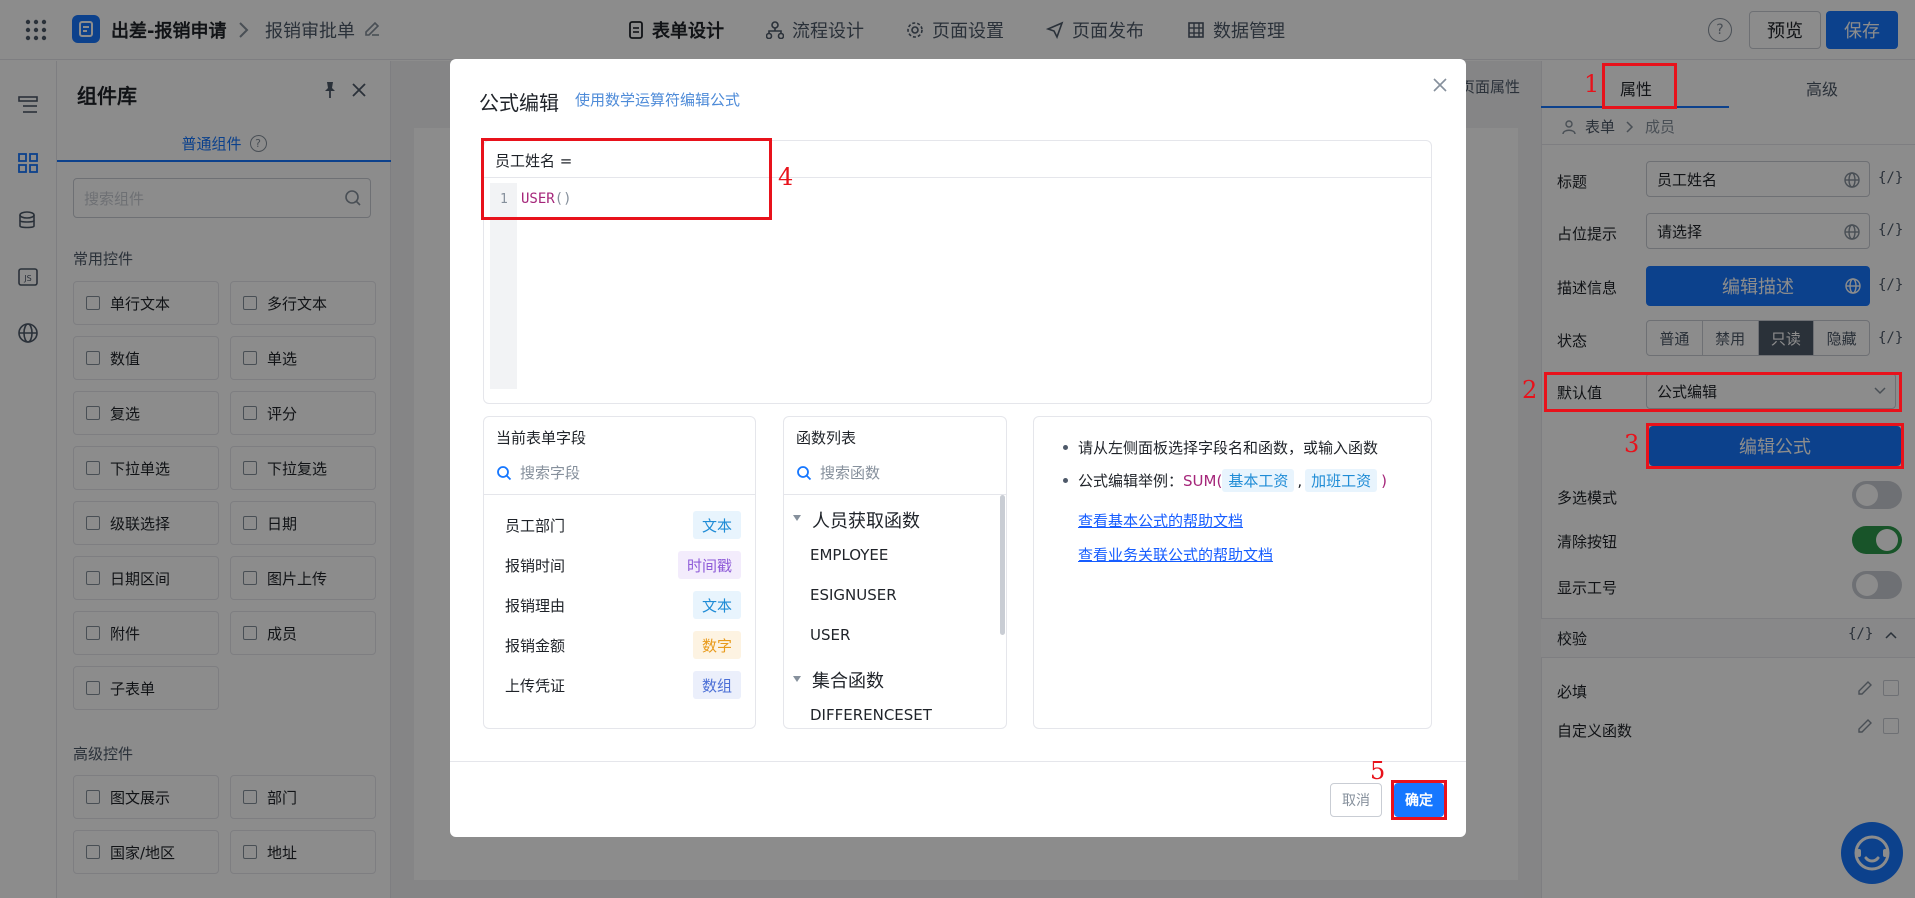 This screenshot has height=898, width=1915. Describe the element at coordinates (1002, 565) in the screenshot. I see `function-scrollbar` at that location.